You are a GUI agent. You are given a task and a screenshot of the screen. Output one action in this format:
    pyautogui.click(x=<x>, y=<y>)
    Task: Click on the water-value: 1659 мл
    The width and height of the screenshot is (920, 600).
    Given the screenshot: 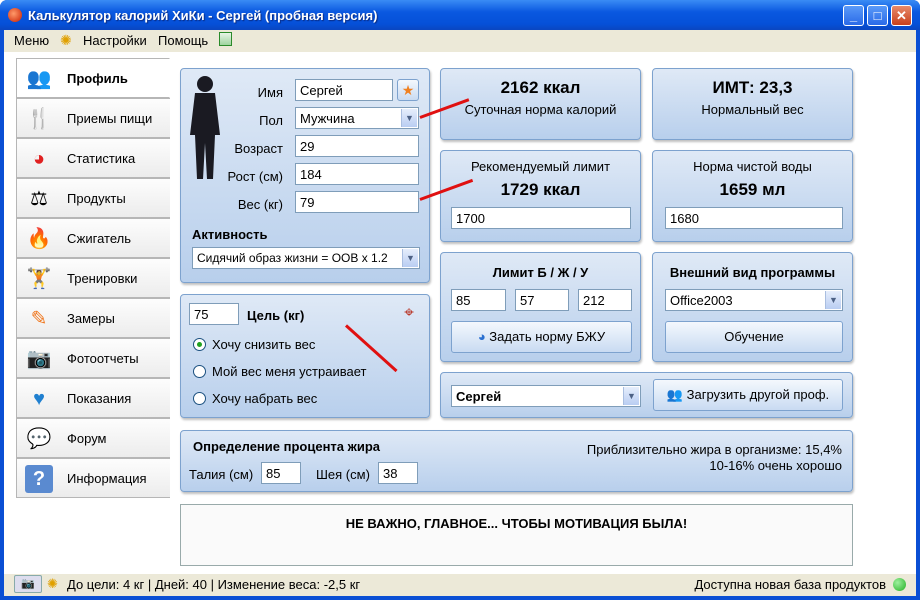 What is the action you would take?
    pyautogui.click(x=752, y=189)
    